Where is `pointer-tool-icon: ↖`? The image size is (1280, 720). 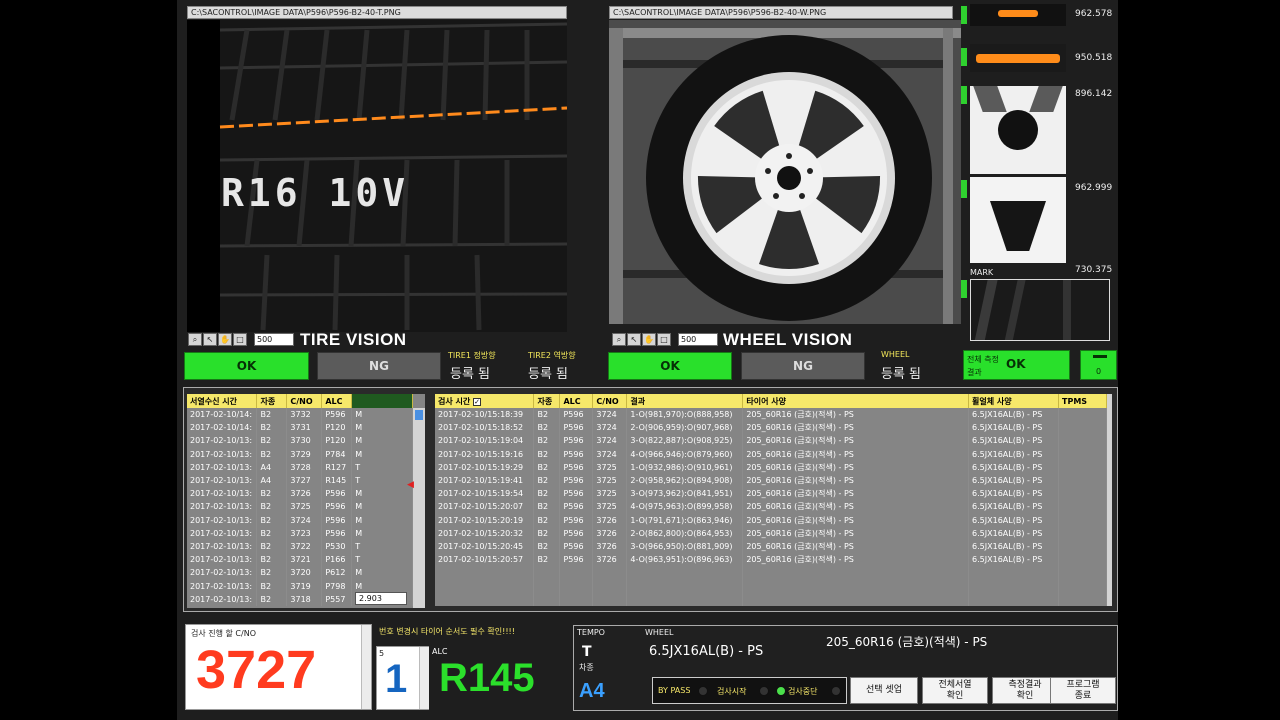 pointer-tool-icon: ↖ is located at coordinates (210, 339).